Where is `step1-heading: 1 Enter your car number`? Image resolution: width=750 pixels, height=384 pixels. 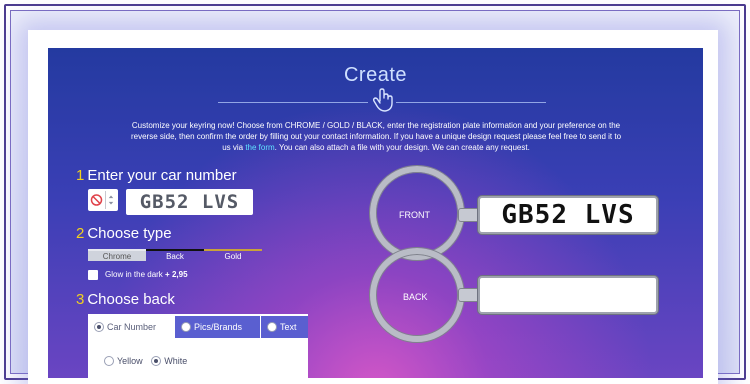
step1-heading: 1 Enter your car number is located at coordinates (156, 175).